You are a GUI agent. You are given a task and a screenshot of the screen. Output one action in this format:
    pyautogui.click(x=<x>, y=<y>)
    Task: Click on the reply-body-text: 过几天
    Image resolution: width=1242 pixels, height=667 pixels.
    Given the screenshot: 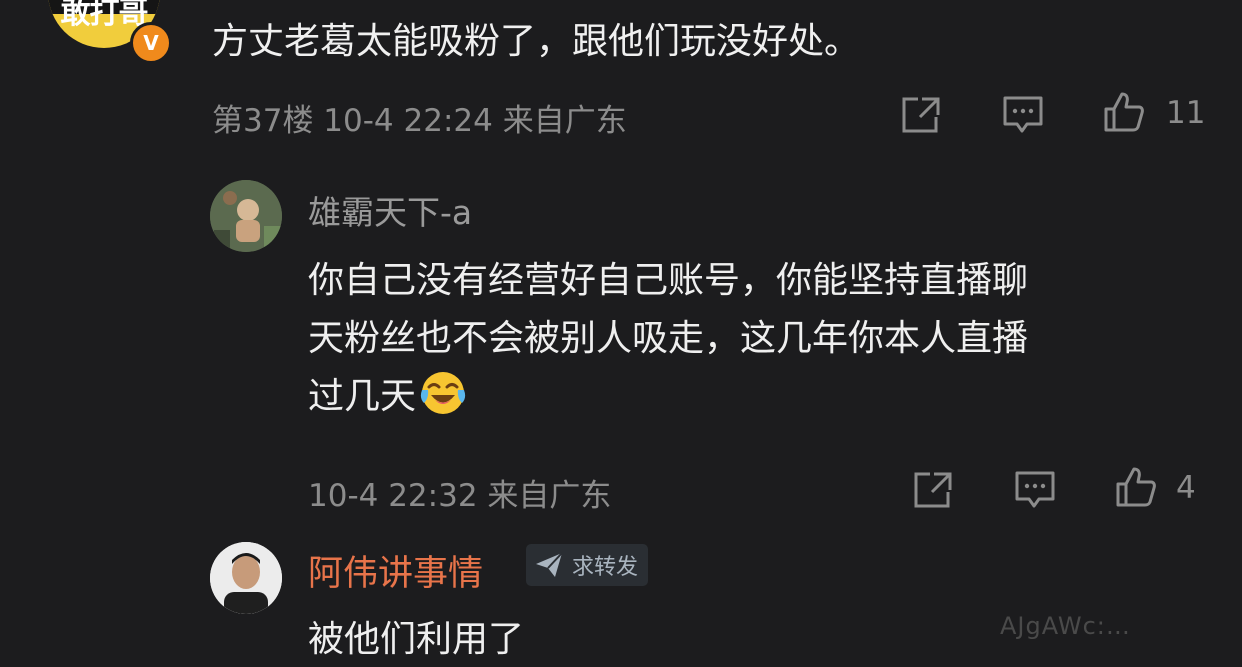 What is the action you would take?
    pyautogui.click(x=362, y=396)
    